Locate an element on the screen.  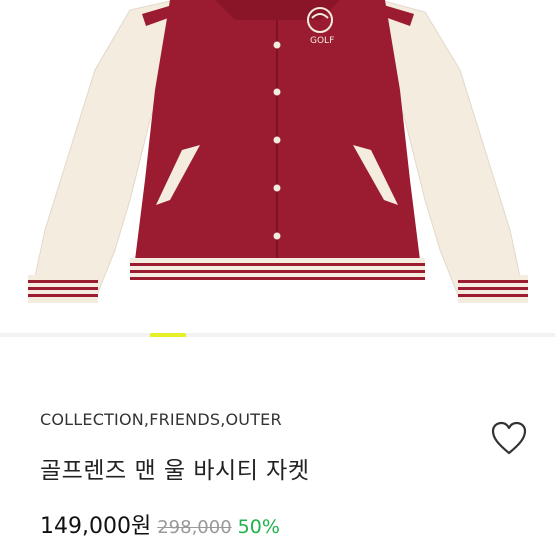
heart-outline-icon is located at coordinates (509, 438).